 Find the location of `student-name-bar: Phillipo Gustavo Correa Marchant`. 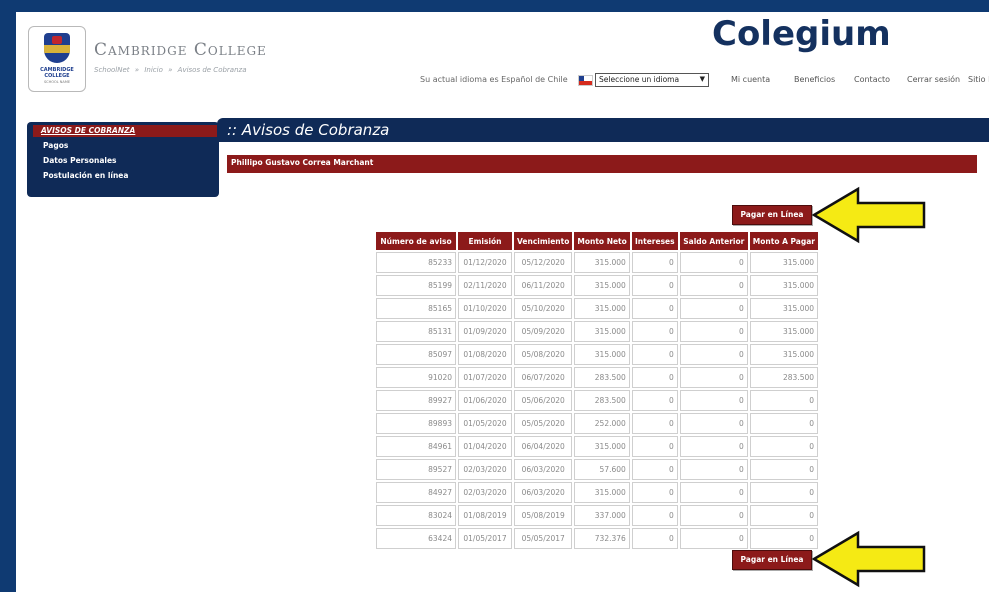

student-name-bar: Phillipo Gustavo Correa Marchant is located at coordinates (602, 164).